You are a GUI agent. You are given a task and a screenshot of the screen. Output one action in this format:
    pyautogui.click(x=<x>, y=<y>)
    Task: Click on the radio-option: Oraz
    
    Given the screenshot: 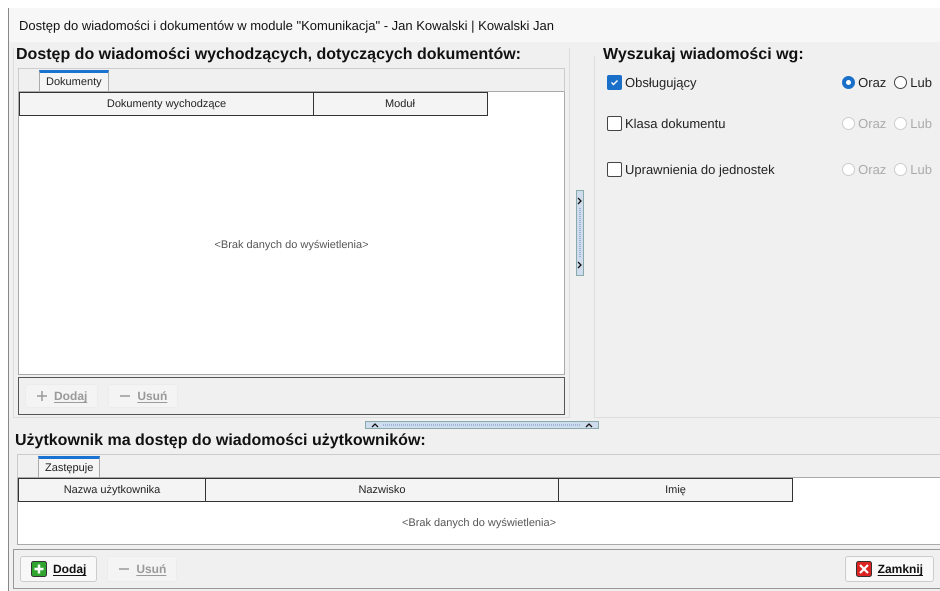 What is the action you would take?
    pyautogui.click(x=864, y=82)
    